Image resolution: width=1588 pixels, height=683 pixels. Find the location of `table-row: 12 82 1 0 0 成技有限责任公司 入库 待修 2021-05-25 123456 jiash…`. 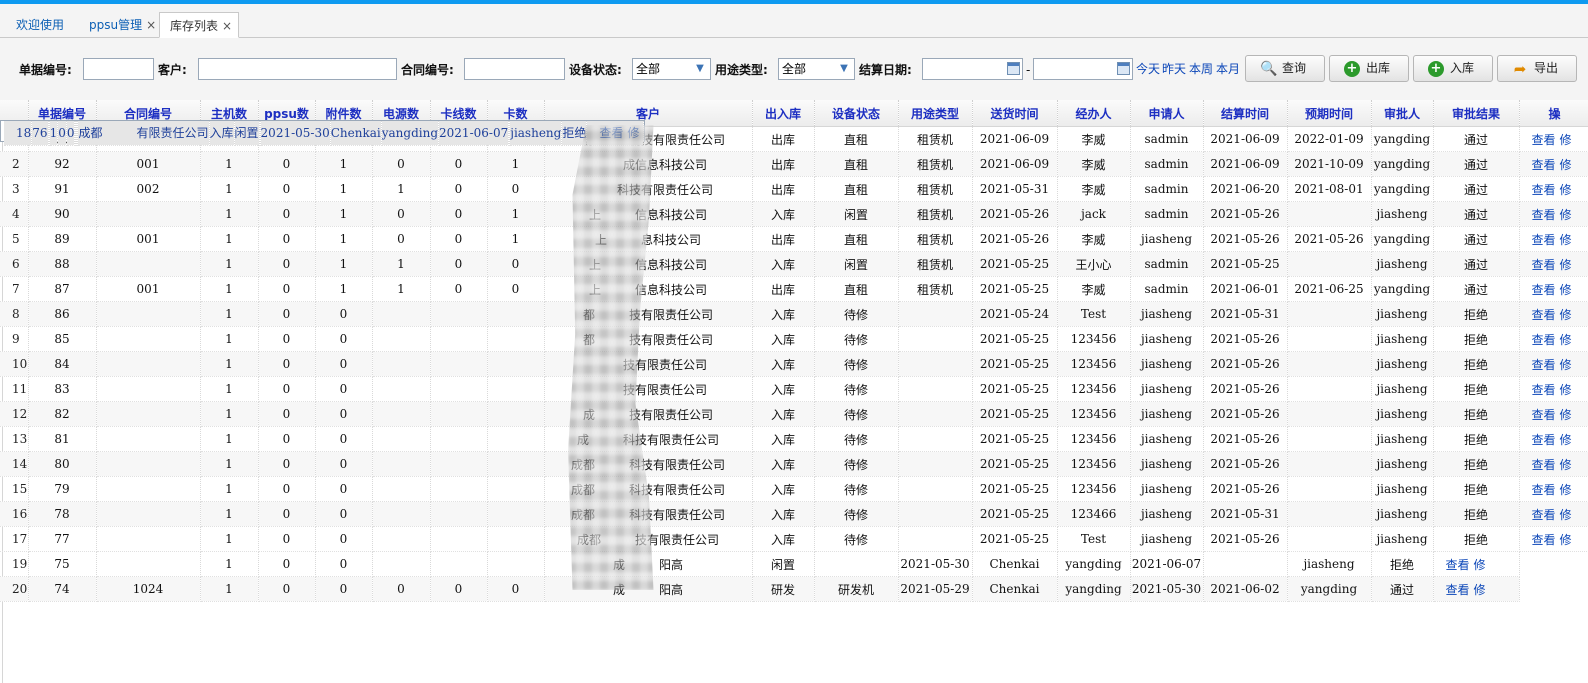

table-row: 12 82 1 0 0 成技有限责任公司 入库 待修 2021-05-25 123456 jiash… is located at coordinates (794, 414).